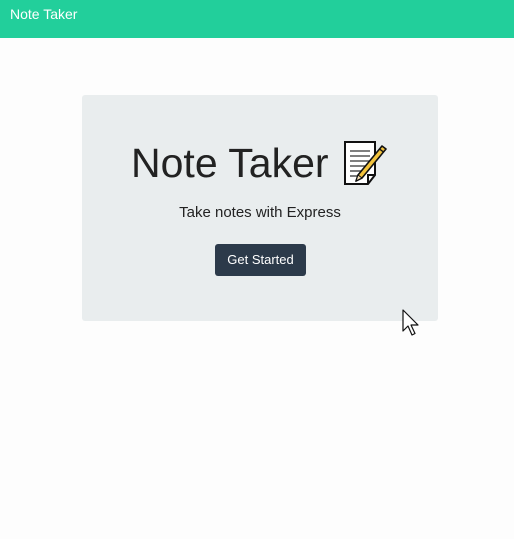  Describe the element at coordinates (230, 163) in the screenshot. I see `page-title: Note Taker` at that location.